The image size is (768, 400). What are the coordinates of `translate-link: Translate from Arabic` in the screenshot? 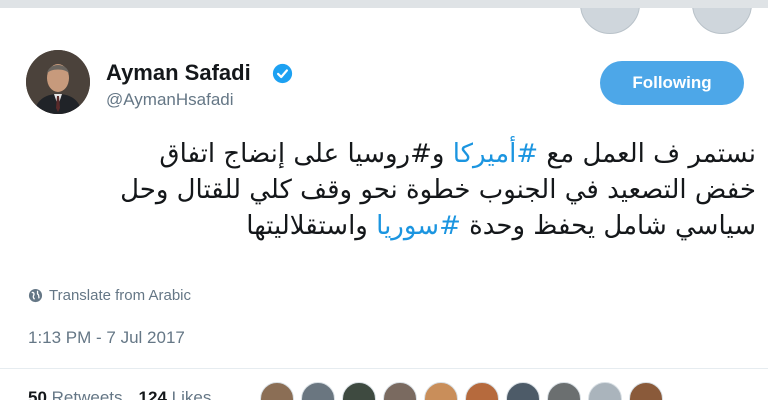 It's located at (109, 295).